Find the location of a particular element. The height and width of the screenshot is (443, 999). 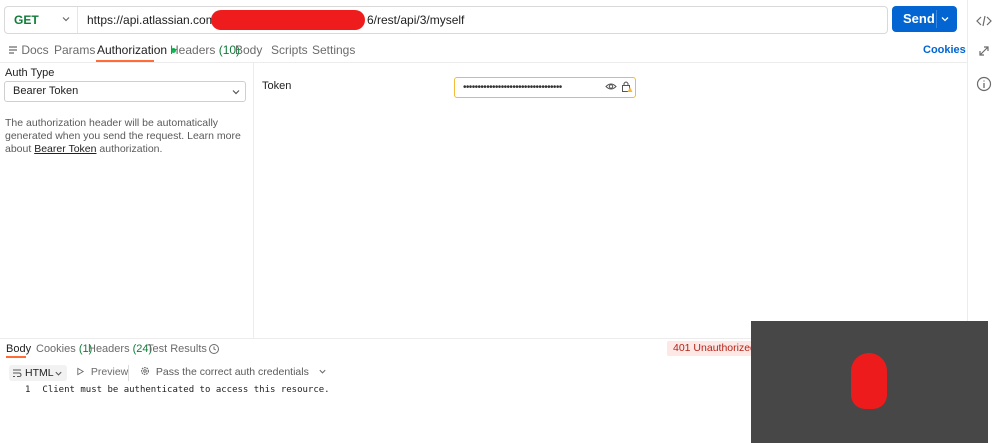

response-active-underline is located at coordinates (16, 357).